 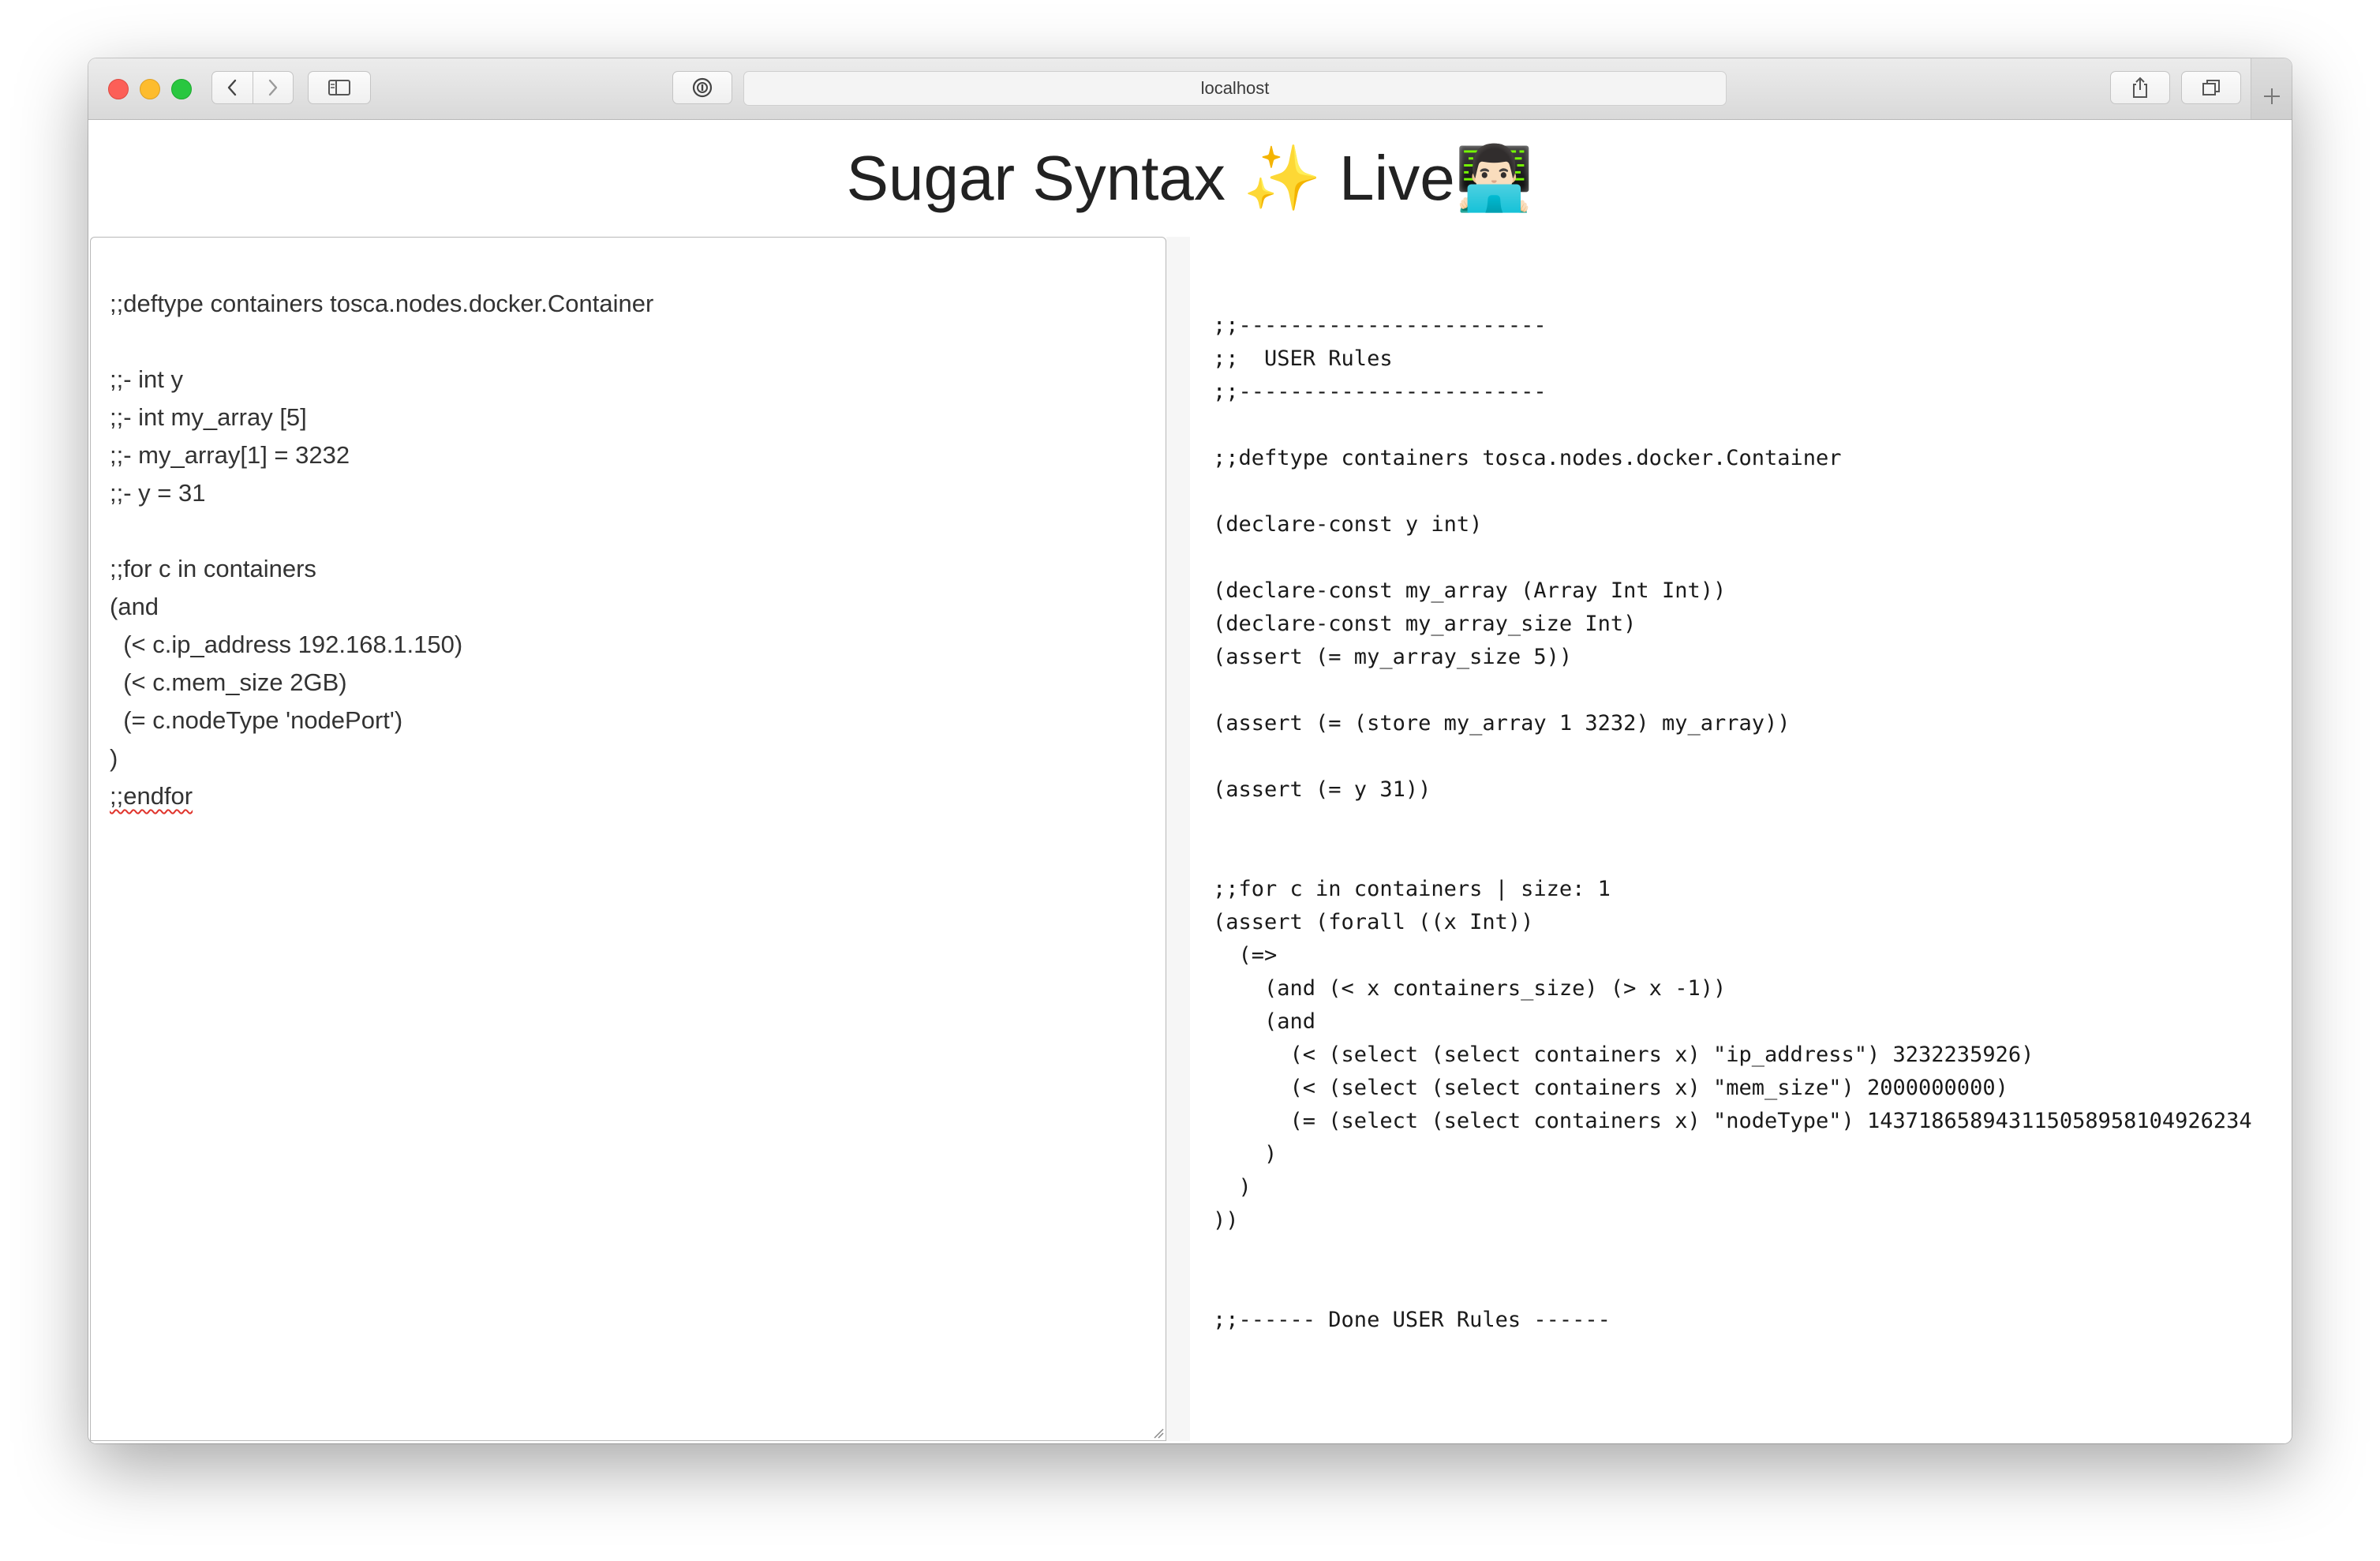 I want to click on share-icon, so click(x=2140, y=87).